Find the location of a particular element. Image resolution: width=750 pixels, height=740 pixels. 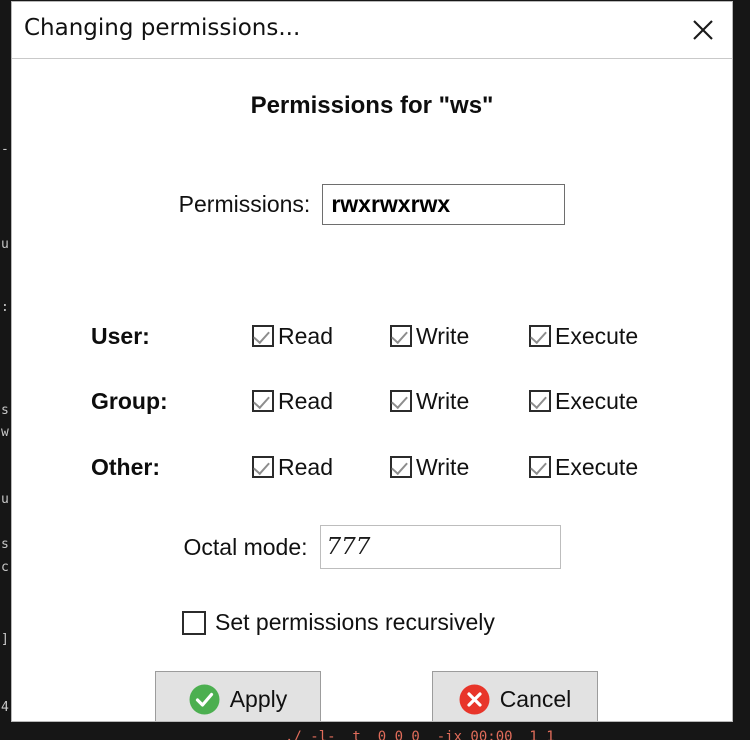

checkbox-box-user-write is located at coordinates (401, 336).